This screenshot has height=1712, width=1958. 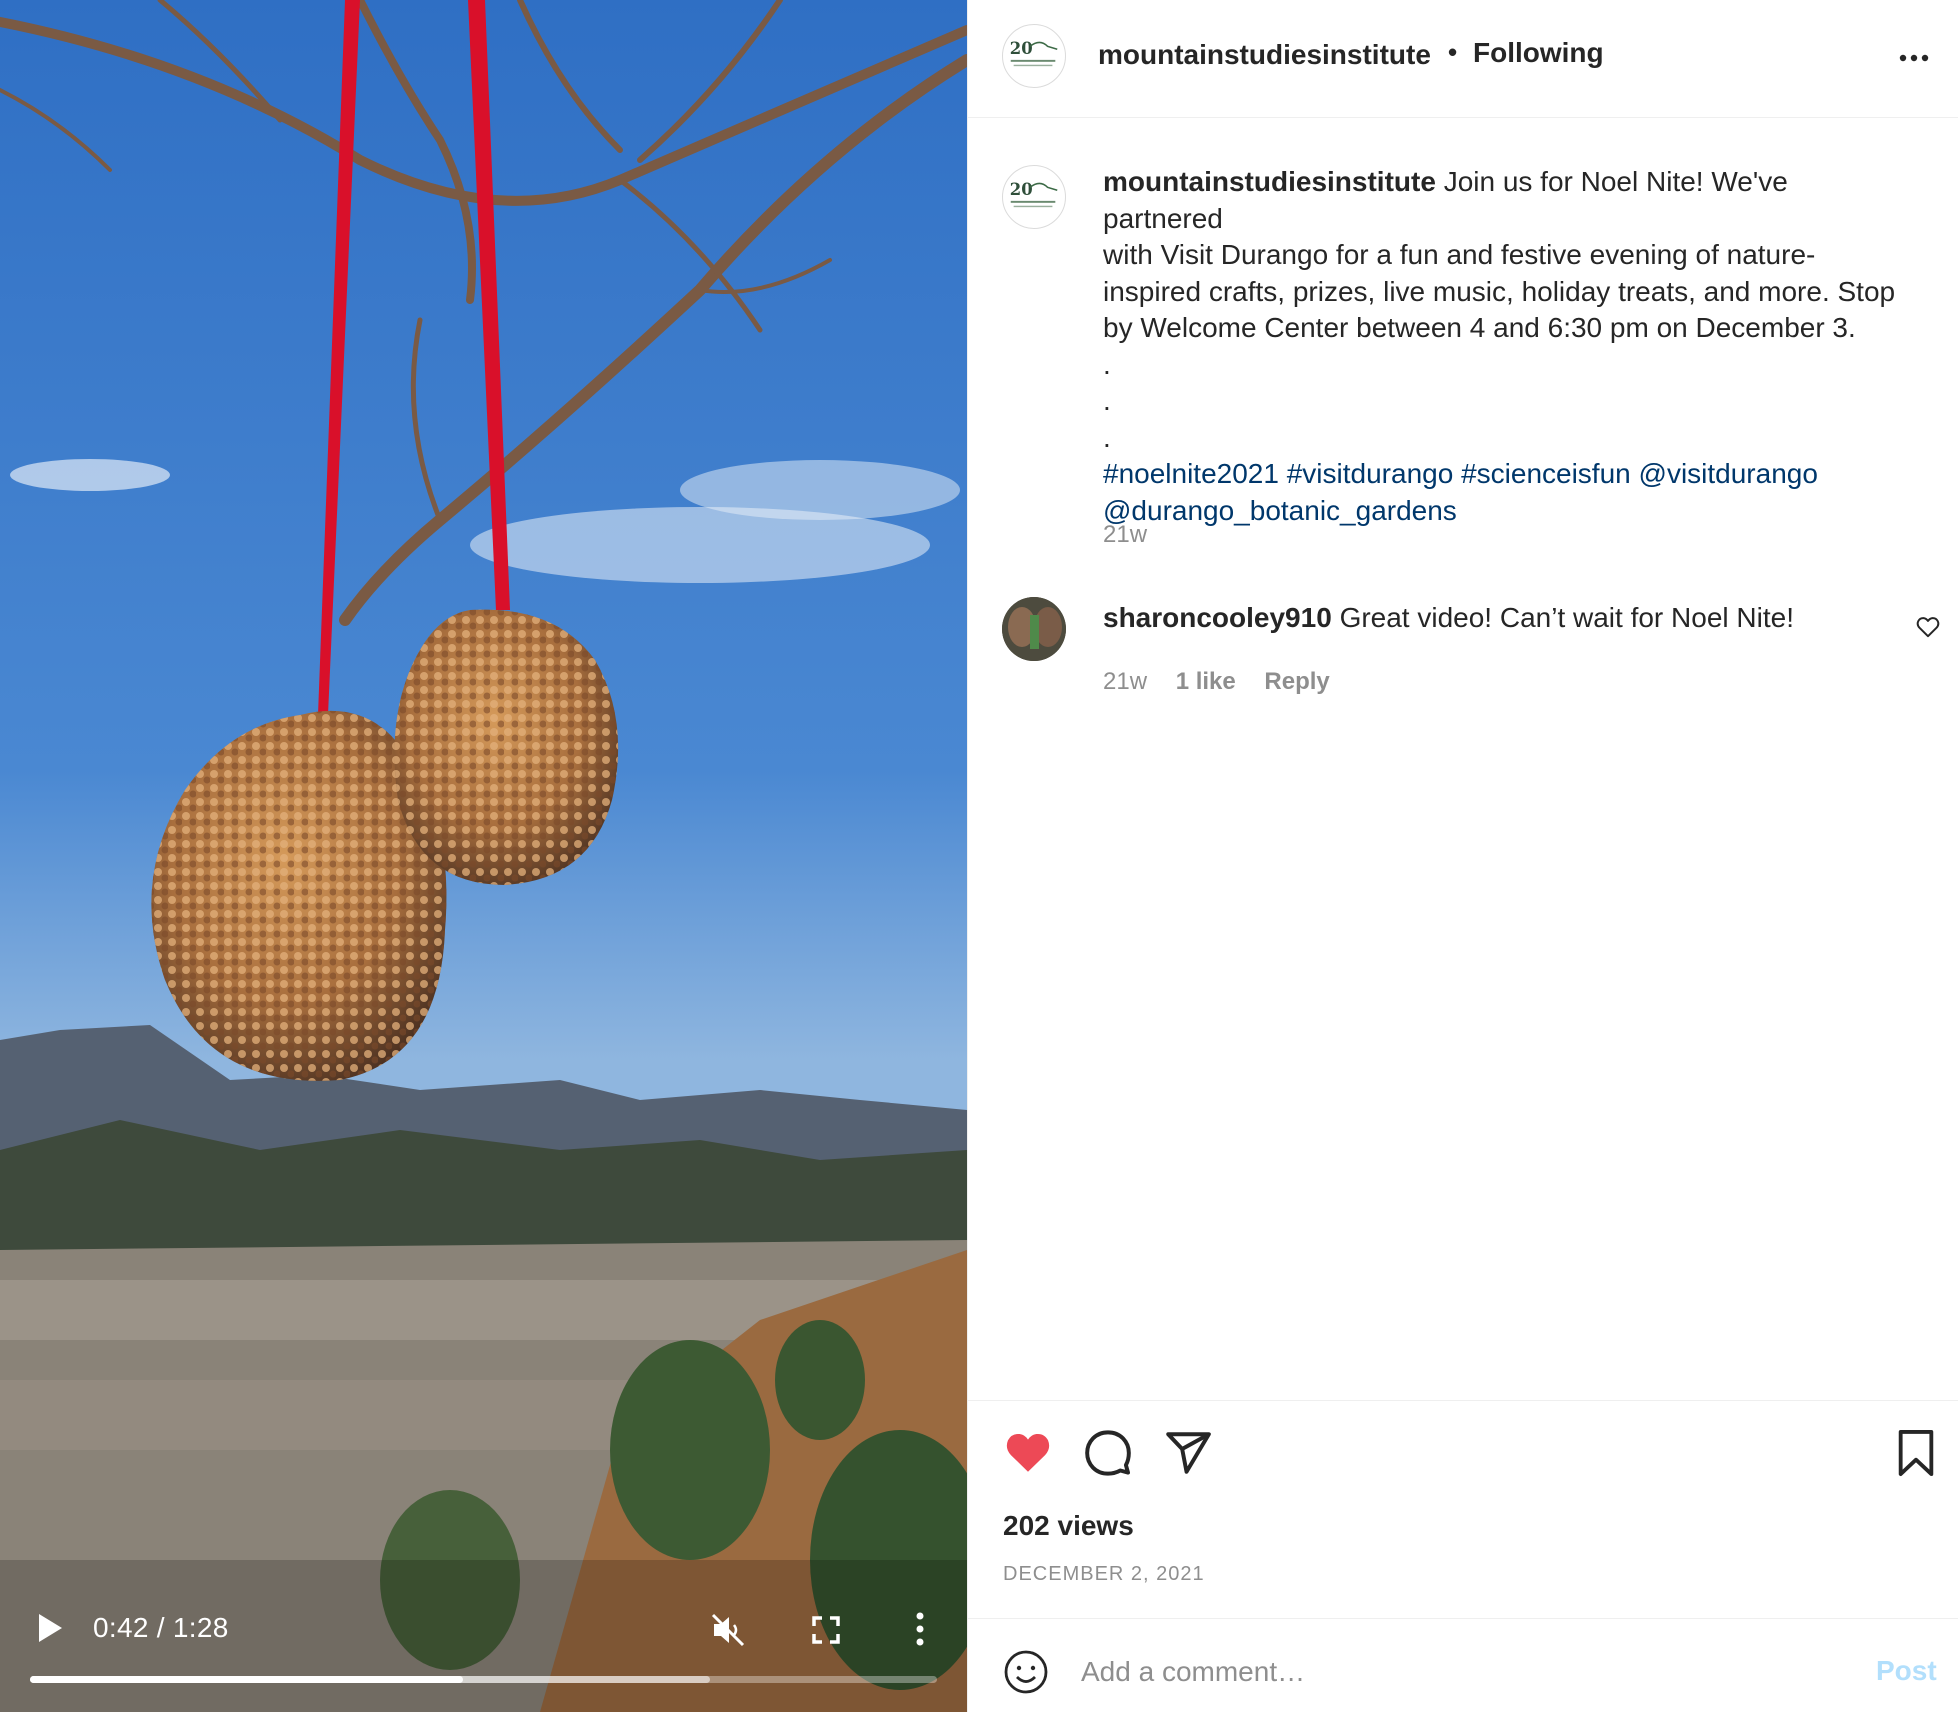 I want to click on play-button, so click(x=50, y=1628).